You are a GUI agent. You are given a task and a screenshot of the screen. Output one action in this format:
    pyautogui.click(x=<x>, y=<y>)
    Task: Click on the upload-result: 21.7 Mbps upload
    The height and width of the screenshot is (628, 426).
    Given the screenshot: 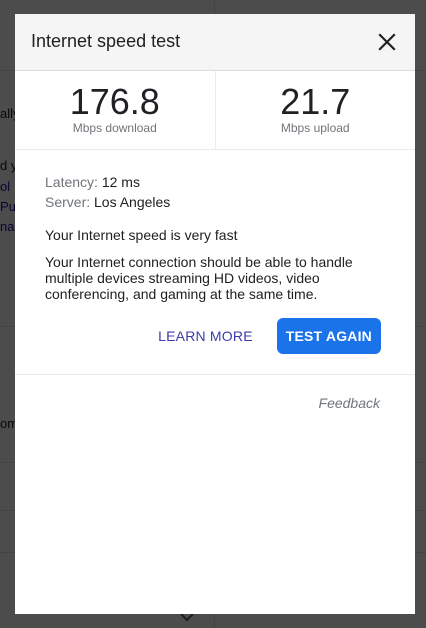 What is the action you would take?
    pyautogui.click(x=315, y=110)
    